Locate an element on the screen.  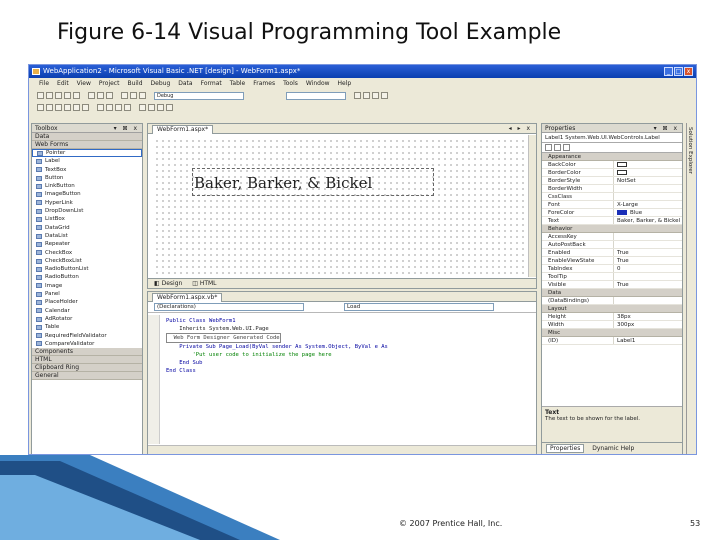
property-row-bordercolor: BorderColor is located at coordinates (612, 173).